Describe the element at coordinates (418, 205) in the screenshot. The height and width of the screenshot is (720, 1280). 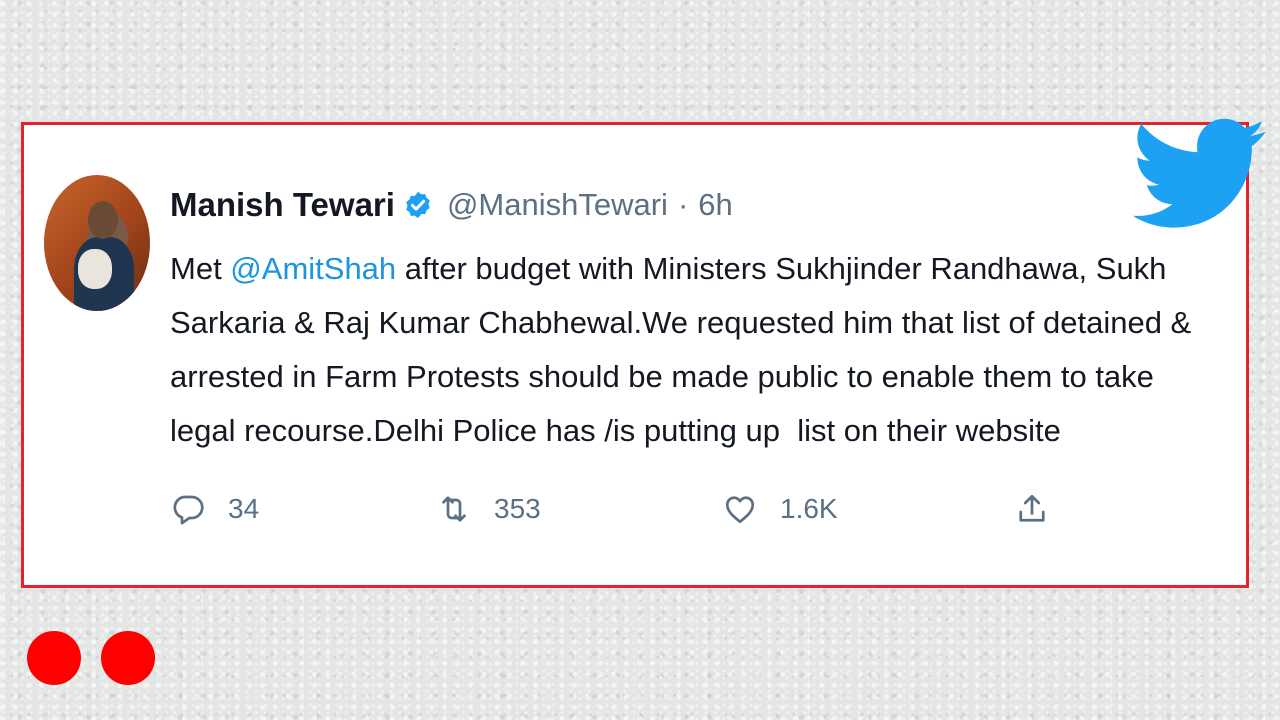
I see `verified-badge-icon` at that location.